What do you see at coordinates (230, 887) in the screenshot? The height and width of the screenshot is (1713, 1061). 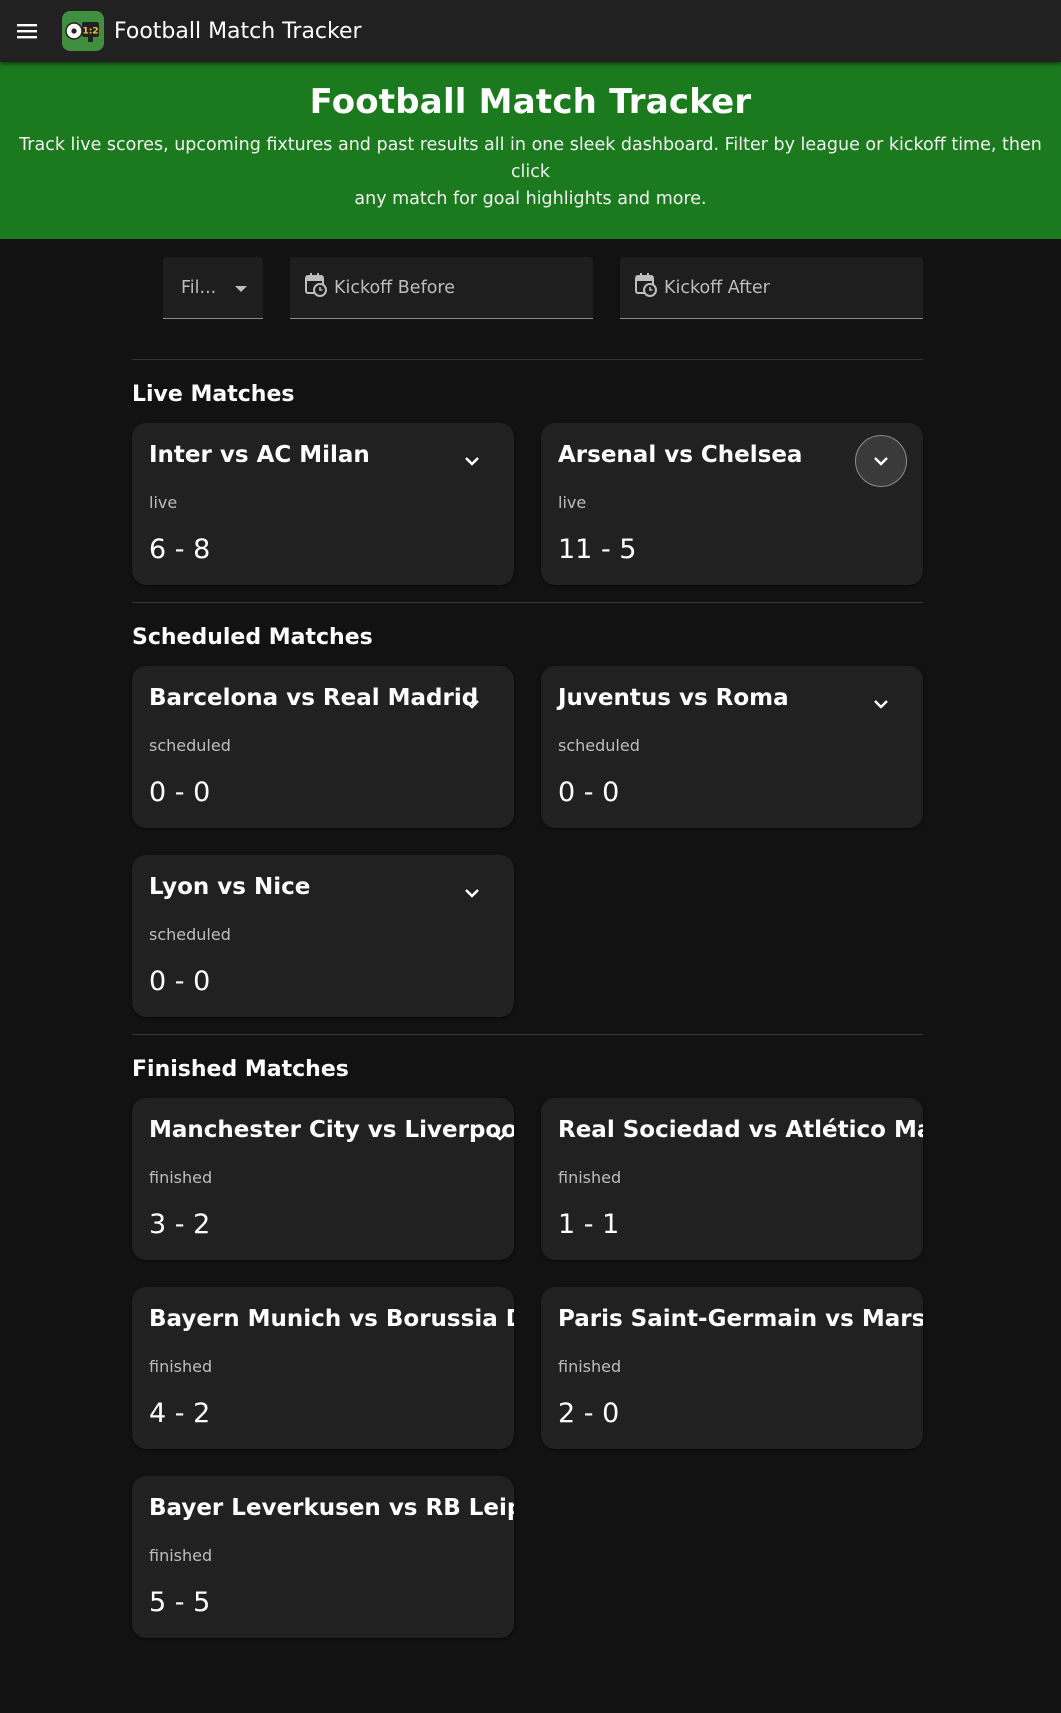 I see `match-name: Lyon vs Nice` at bounding box center [230, 887].